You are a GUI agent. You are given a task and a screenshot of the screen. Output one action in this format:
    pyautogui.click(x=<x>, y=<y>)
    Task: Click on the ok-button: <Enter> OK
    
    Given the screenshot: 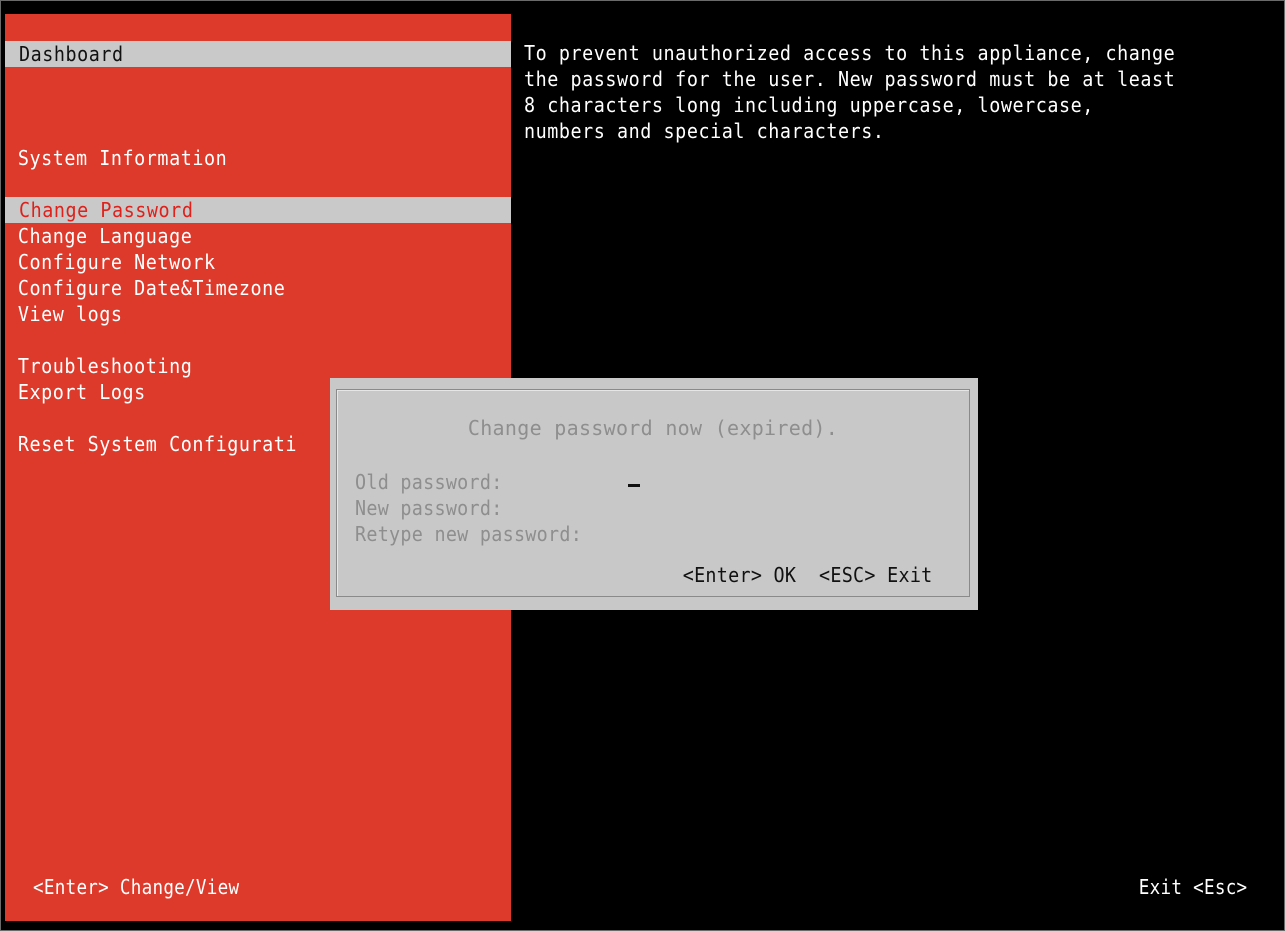 What is the action you would take?
    pyautogui.click(x=740, y=575)
    